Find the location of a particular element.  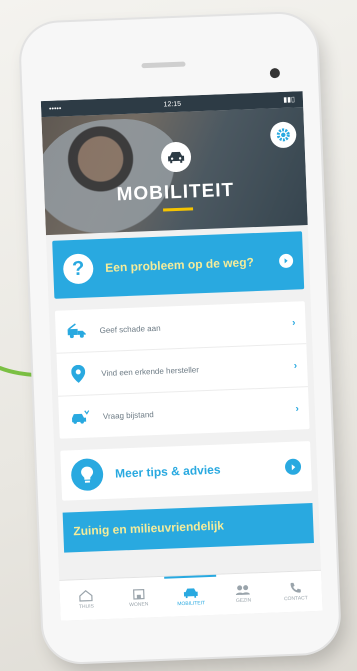

tab-home: THUIS is located at coordinates (86, 600).